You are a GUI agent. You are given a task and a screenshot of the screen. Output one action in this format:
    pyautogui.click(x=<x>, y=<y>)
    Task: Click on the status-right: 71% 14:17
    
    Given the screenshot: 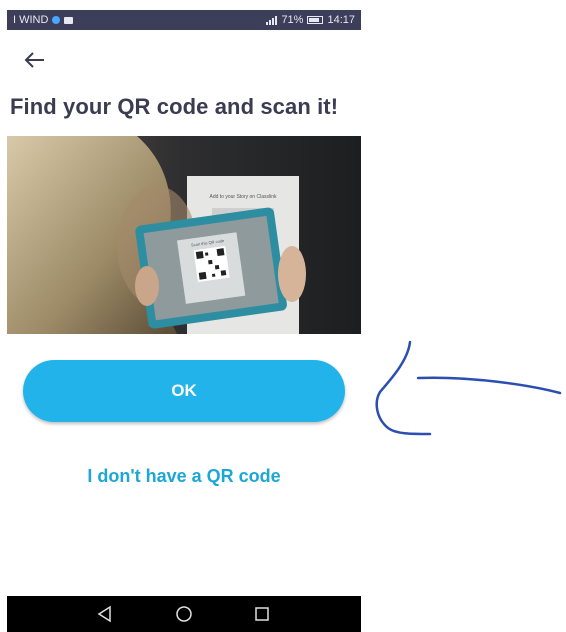 What is the action you would take?
    pyautogui.click(x=310, y=20)
    